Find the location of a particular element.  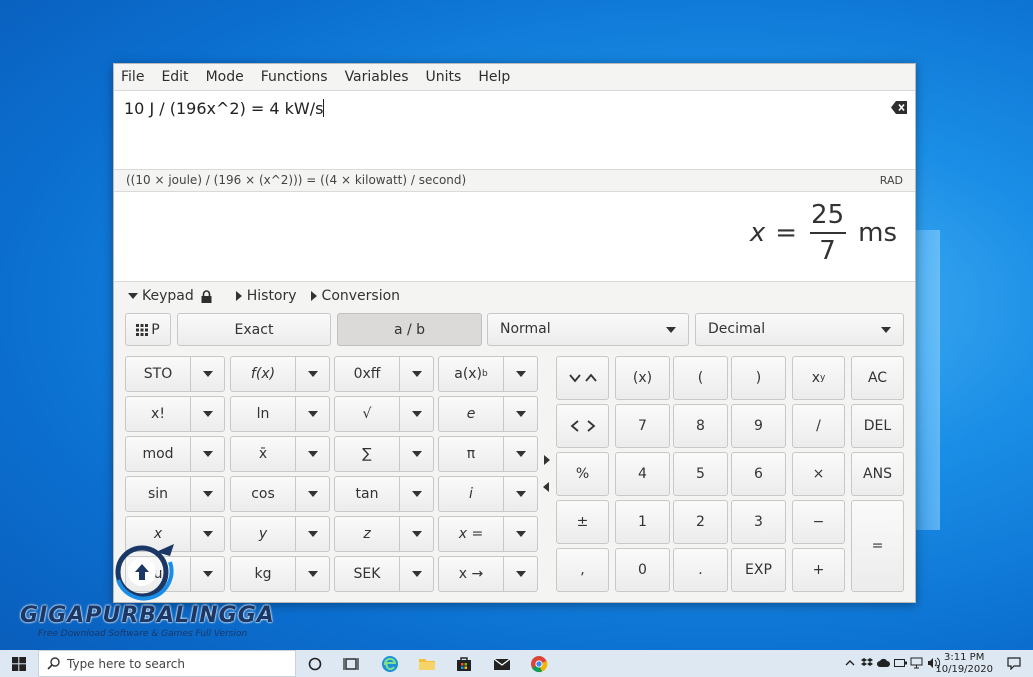

store-variable-button: STO is located at coordinates (158, 374).